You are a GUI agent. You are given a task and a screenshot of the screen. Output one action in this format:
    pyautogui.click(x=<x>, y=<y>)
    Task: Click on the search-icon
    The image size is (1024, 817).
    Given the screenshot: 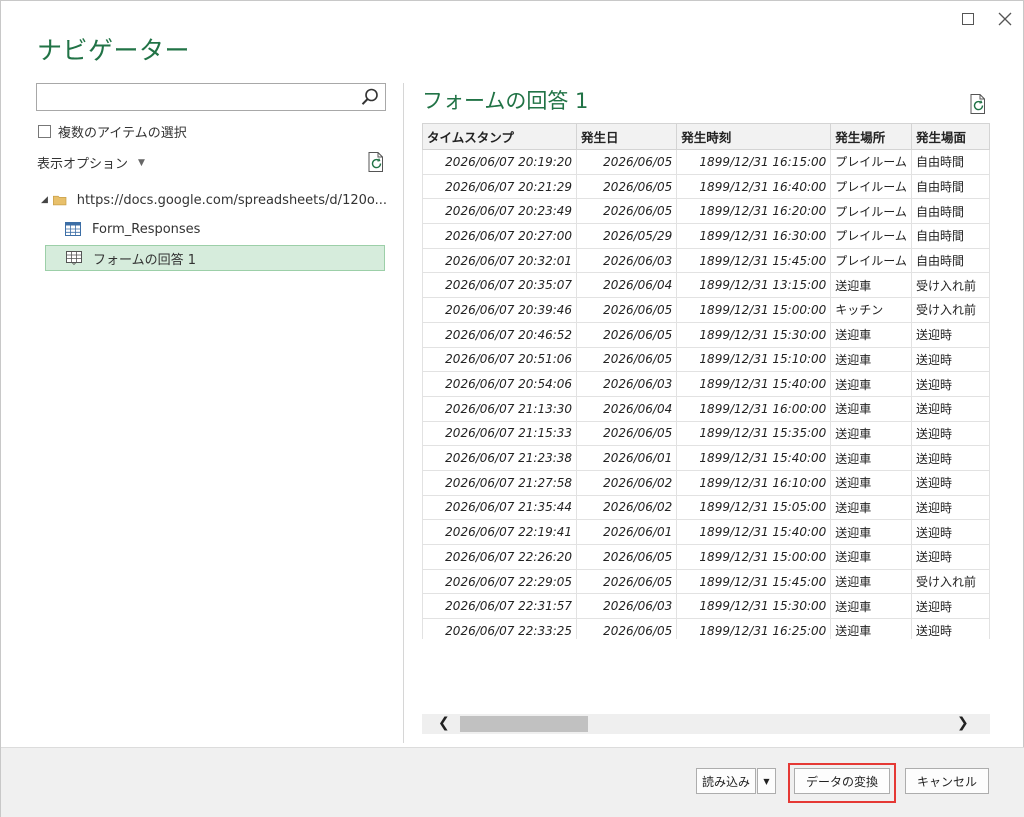 What is the action you would take?
    pyautogui.click(x=370, y=97)
    